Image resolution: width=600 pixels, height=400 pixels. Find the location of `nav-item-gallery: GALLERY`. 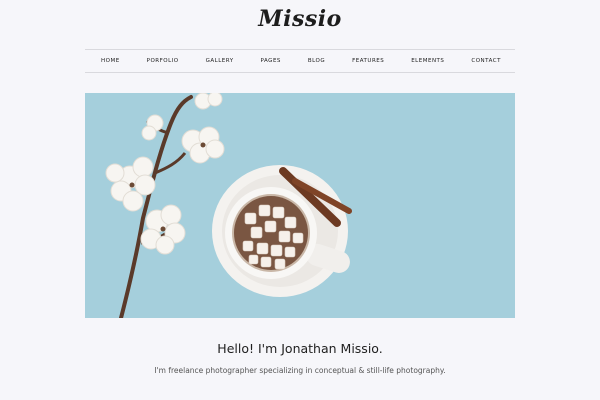

nav-item-gallery: GALLERY is located at coordinates (220, 61).